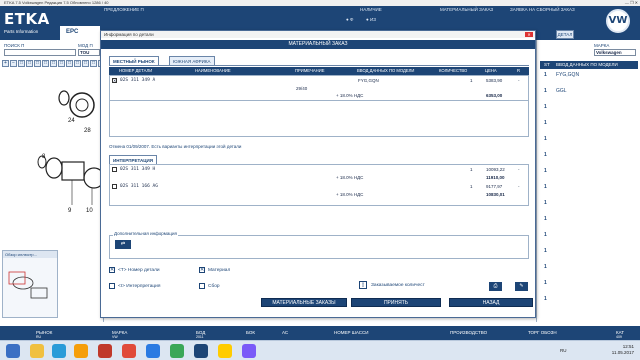 Image resolution: width=640 pixels, height=360 pixels. I want to click on lang-indicator: RU, so click(563, 350).